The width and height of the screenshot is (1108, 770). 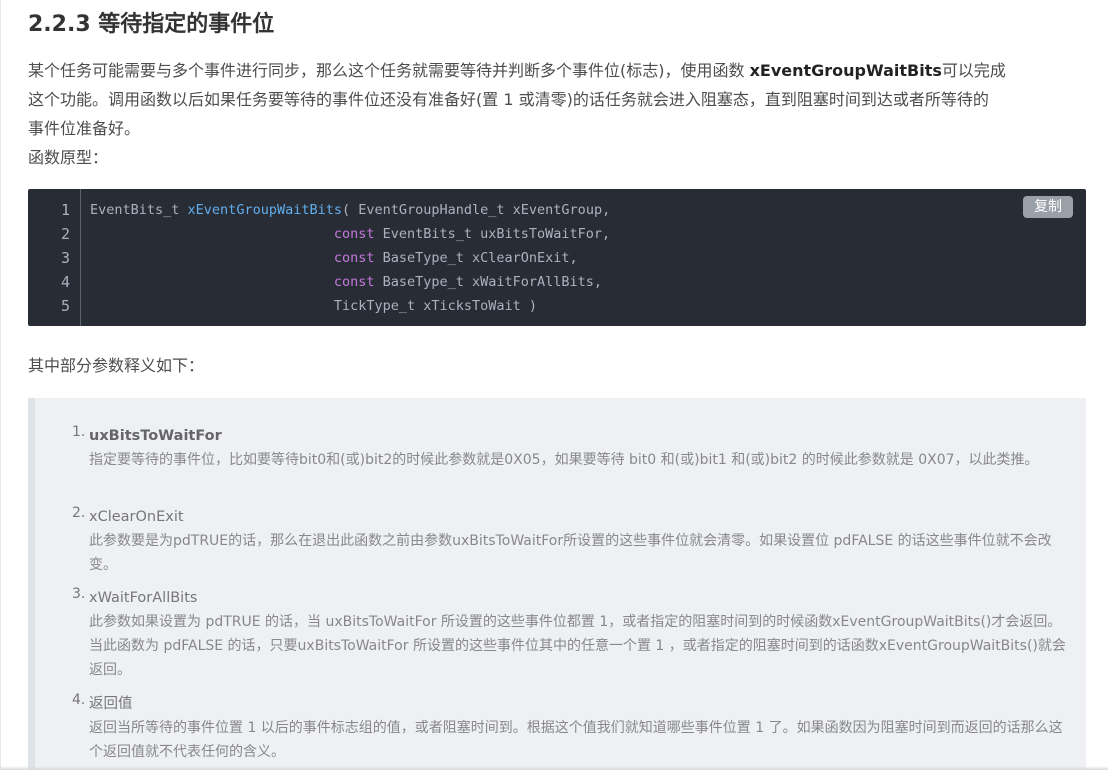 I want to click on code-line-4: const BaseType_t xWaitForAllBits,, so click(x=346, y=282).